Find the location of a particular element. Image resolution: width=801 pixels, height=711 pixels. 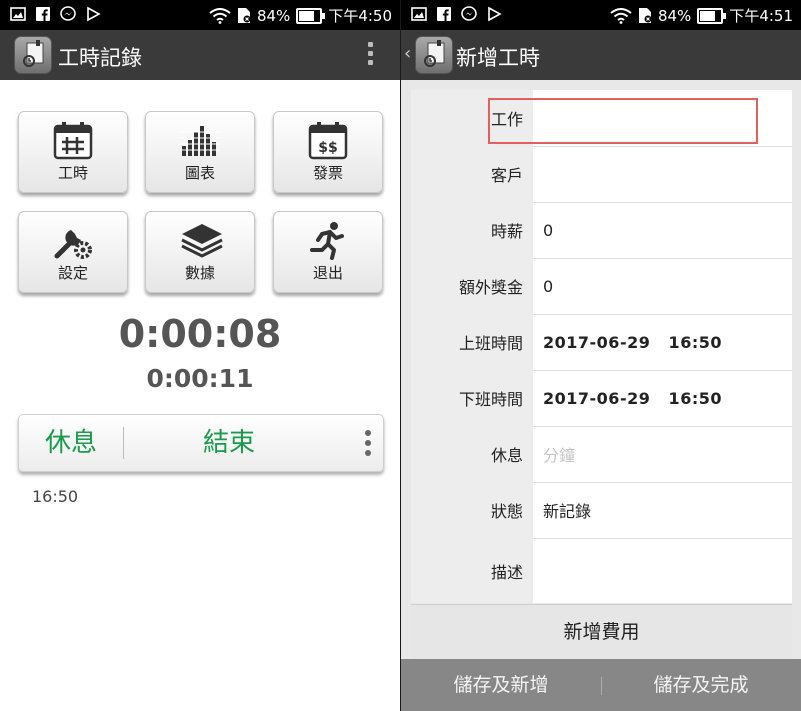

tile-invoices: $$ 發票 is located at coordinates (328, 152).